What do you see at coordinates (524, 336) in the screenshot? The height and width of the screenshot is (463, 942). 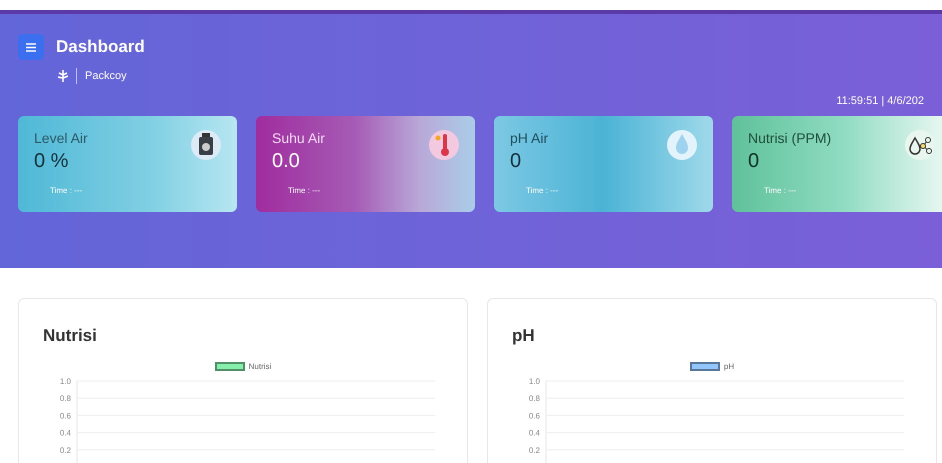 I see `chart-title: pH` at bounding box center [524, 336].